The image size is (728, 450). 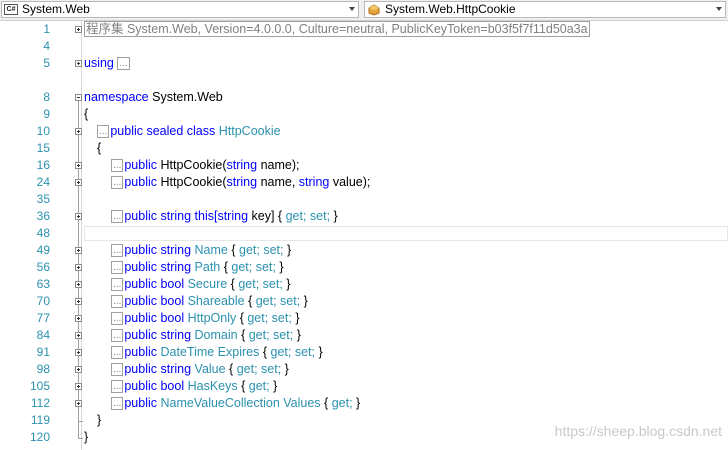 I want to click on code-line-property: ... public string Domain { get; set; }, so click(x=206, y=335).